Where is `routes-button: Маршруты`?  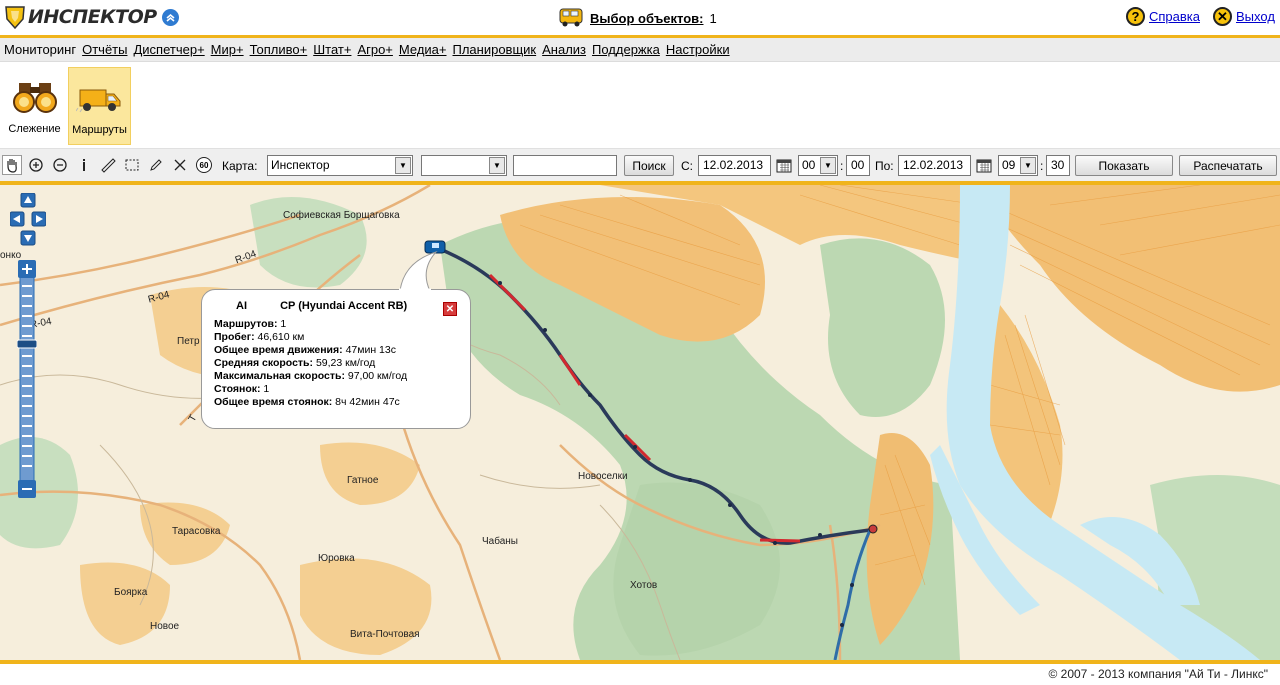
routes-button: Маршруты is located at coordinates (99, 106).